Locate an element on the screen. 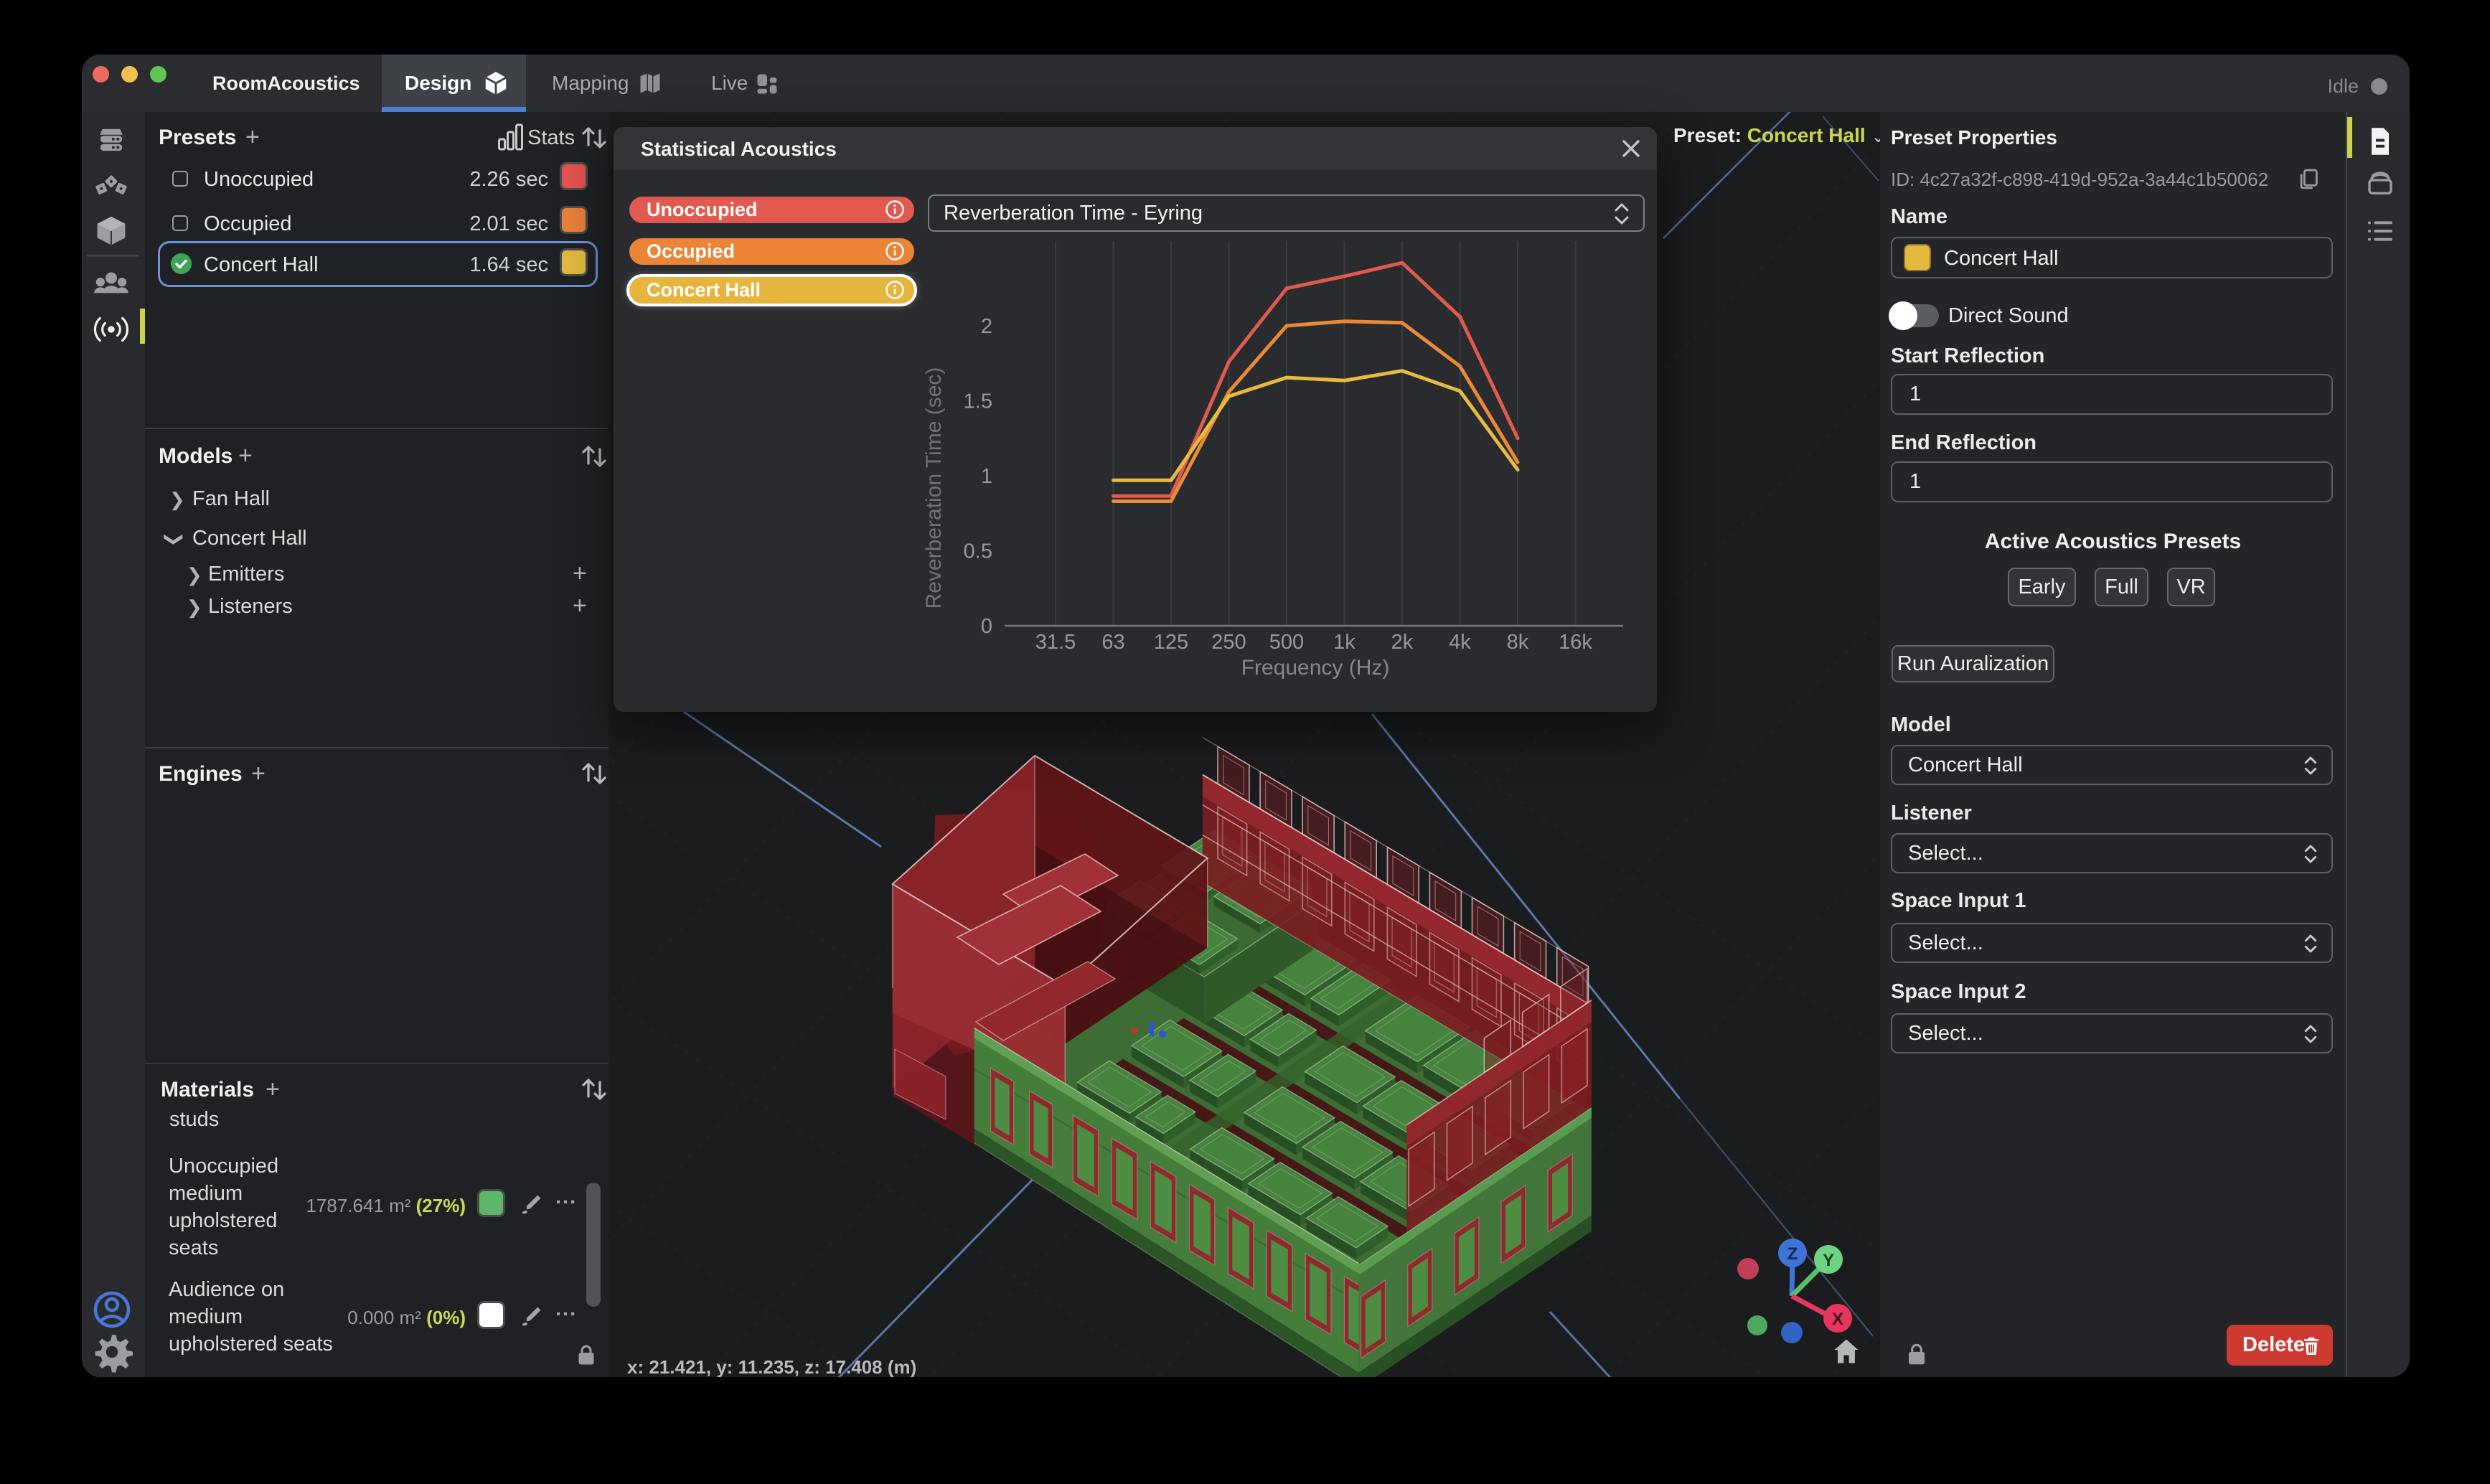  svg-text: Reverberation Time (sec) is located at coordinates (934, 488).